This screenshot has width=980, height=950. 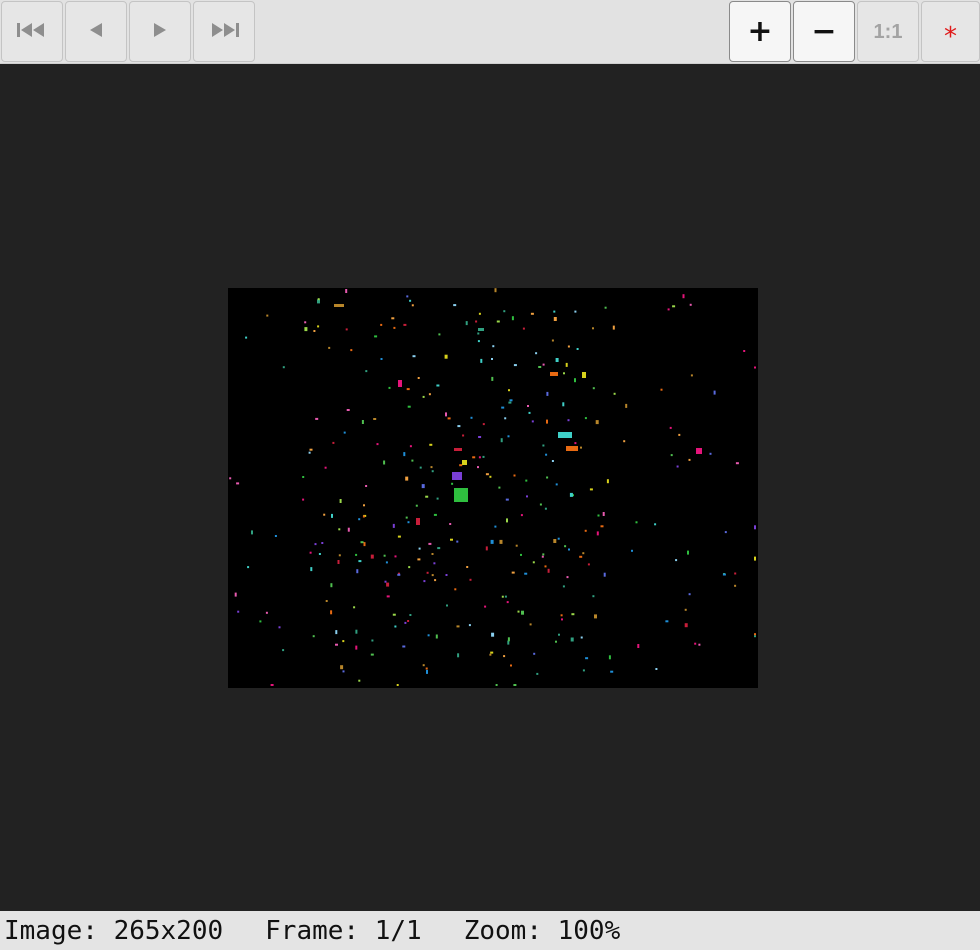 I want to click on reset-view-button: *, so click(x=950, y=31).